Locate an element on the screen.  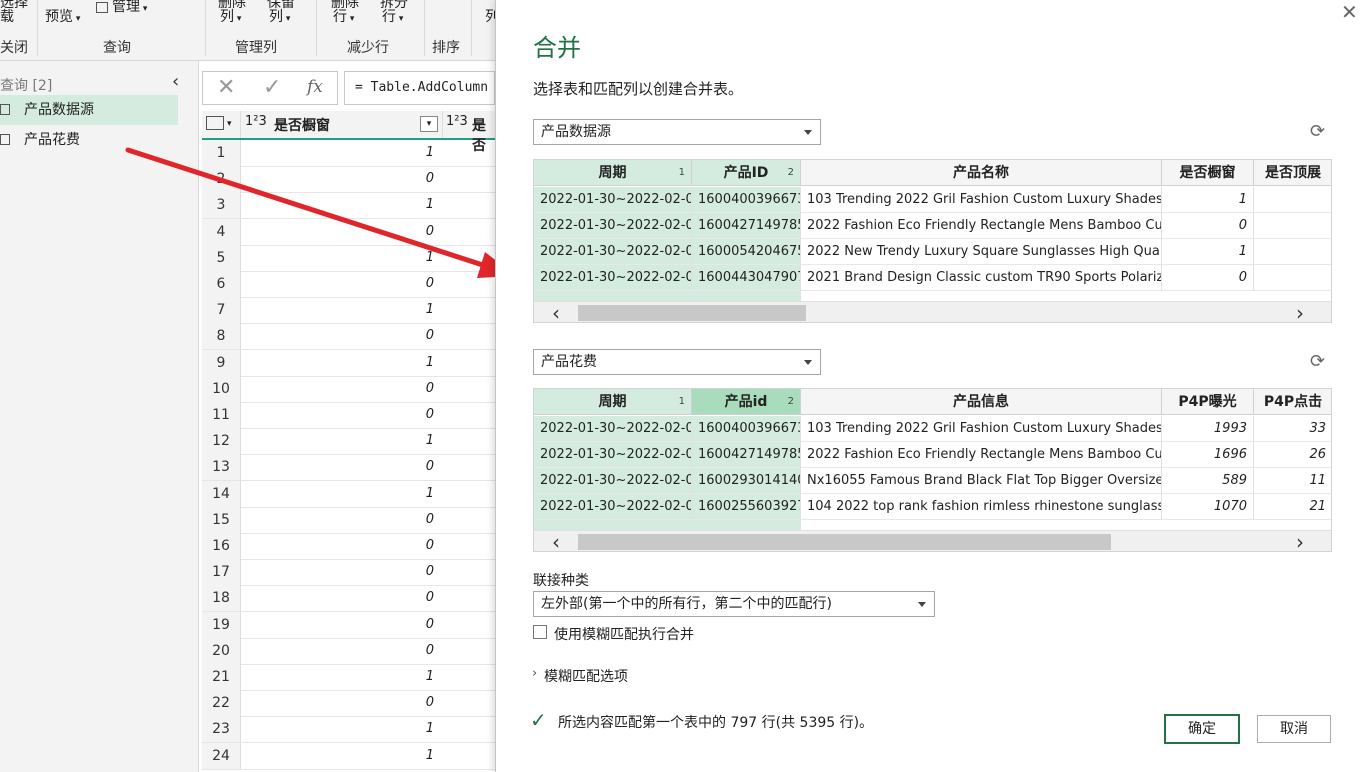
table-cell: 1993 is located at coordinates (1208, 429).